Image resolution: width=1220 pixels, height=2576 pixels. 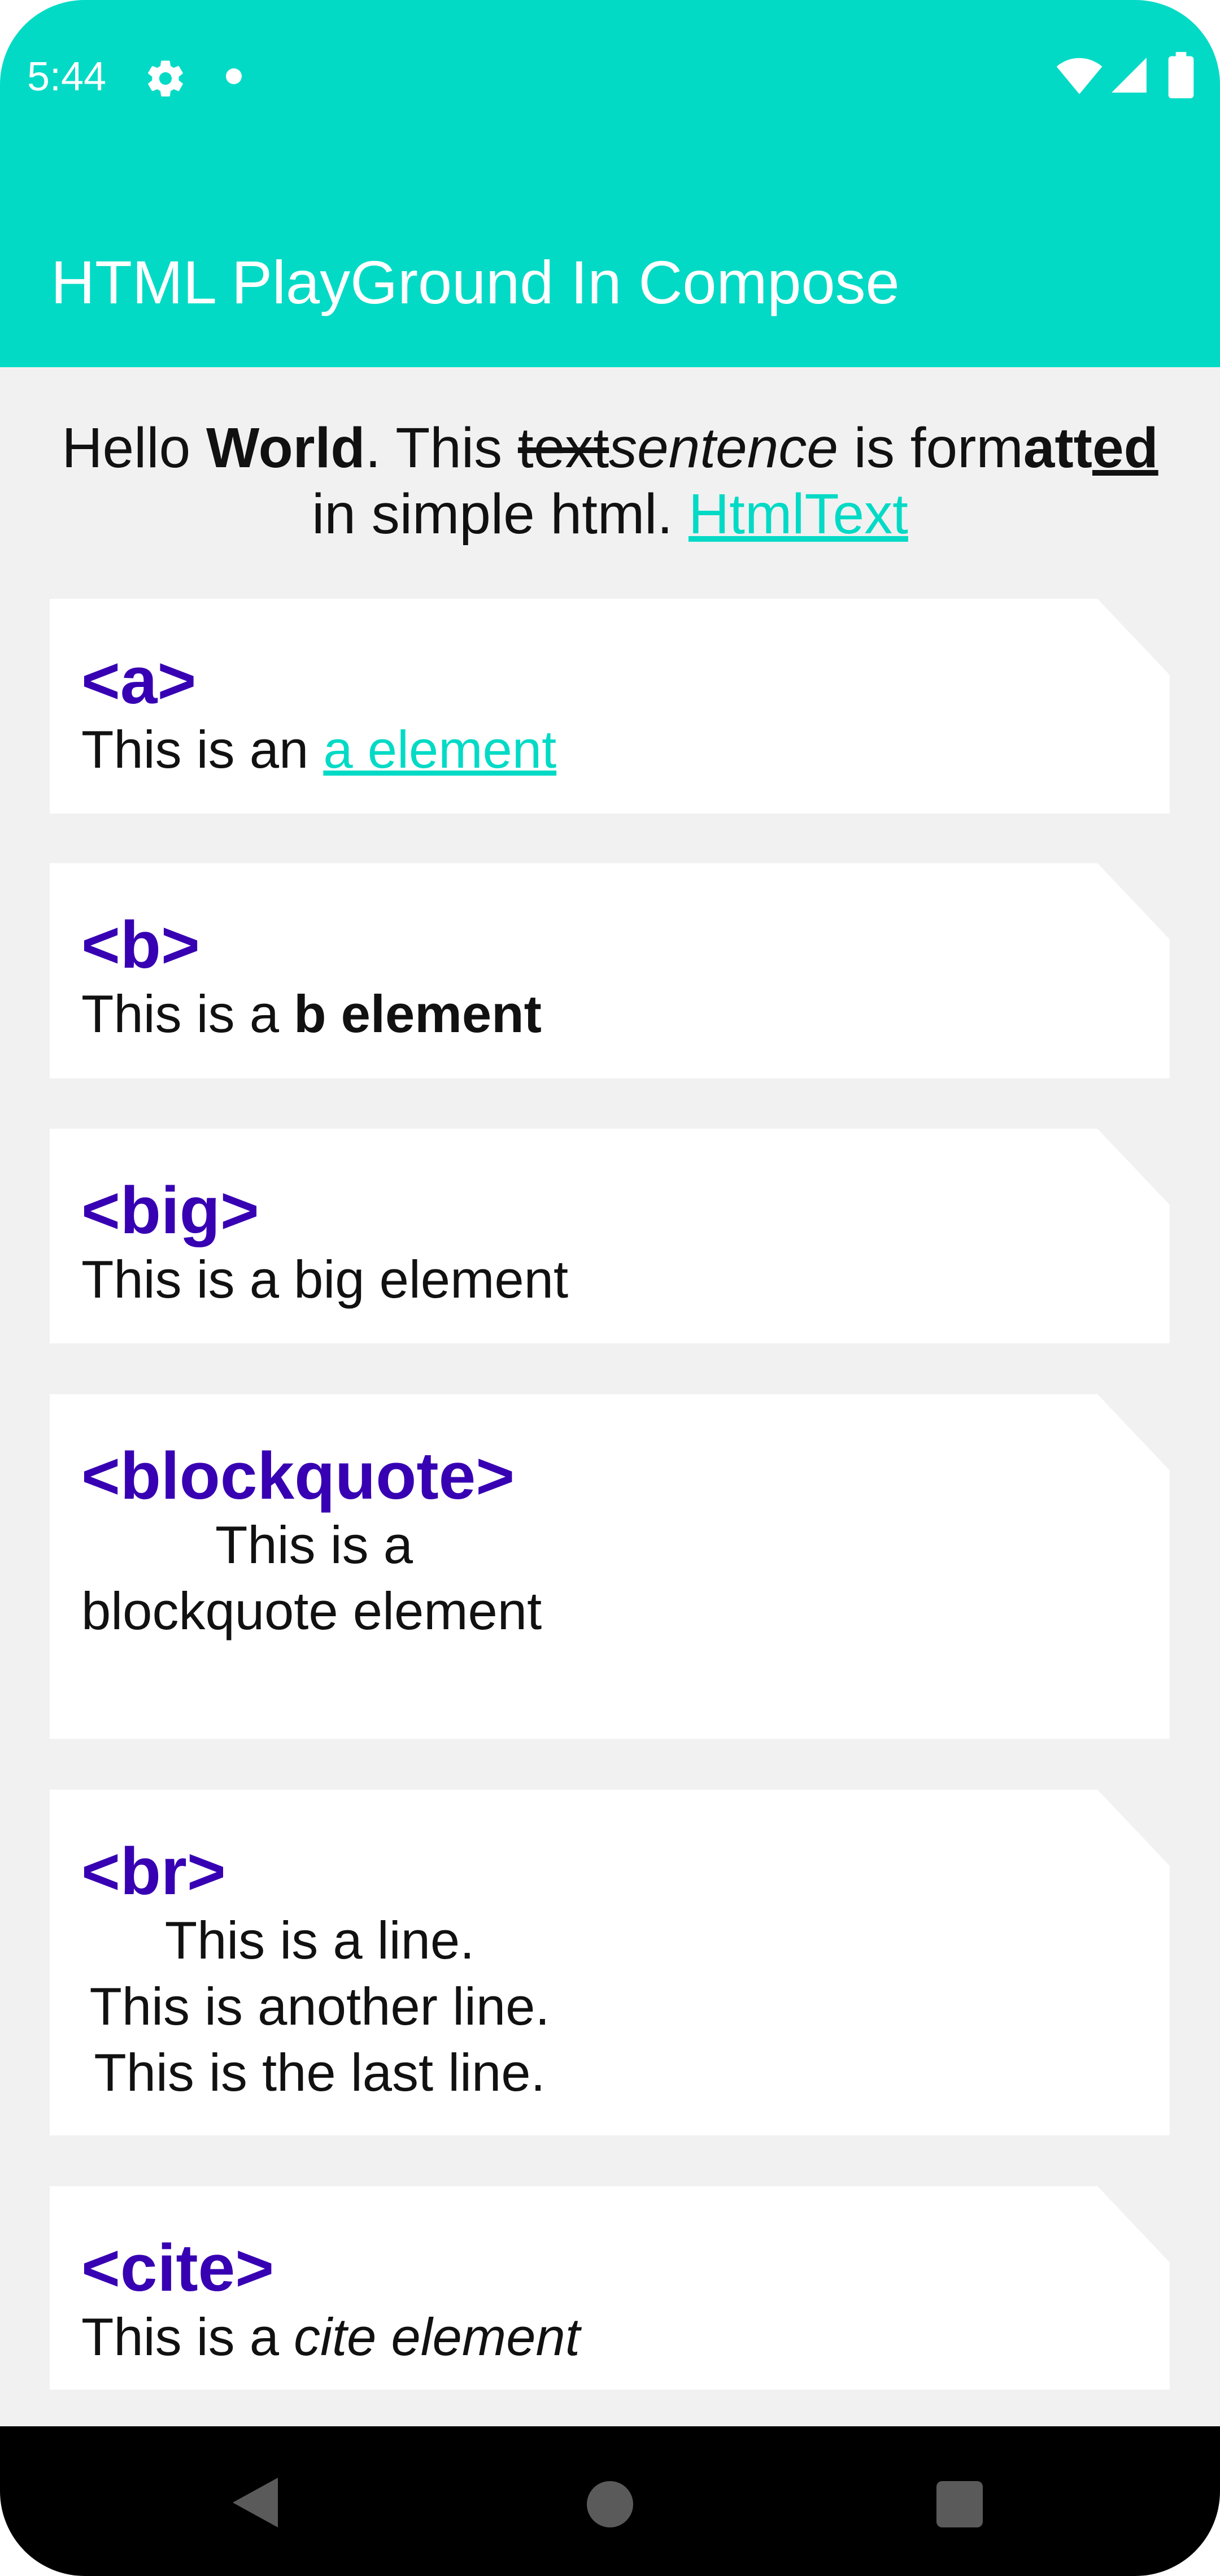 I want to click on bold-text: b element, so click(x=418, y=1013).